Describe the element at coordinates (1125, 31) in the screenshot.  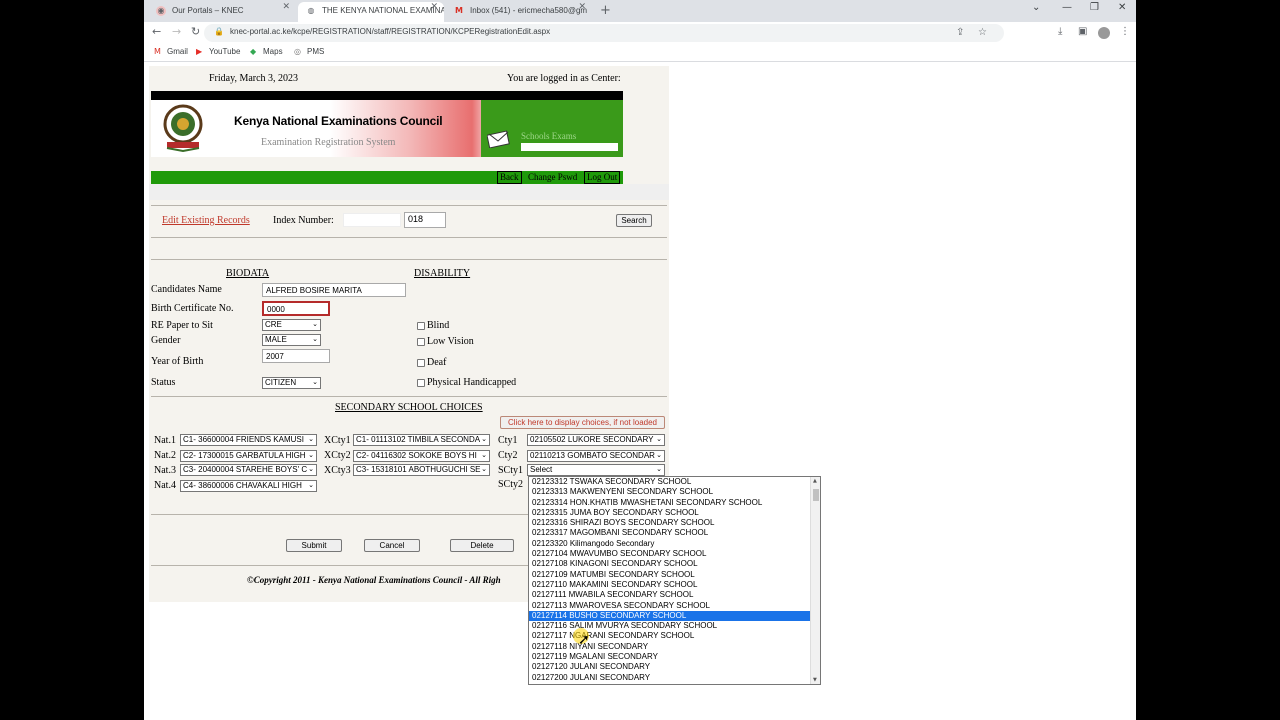
I see `menu-kebab-icon: ⋮` at that location.